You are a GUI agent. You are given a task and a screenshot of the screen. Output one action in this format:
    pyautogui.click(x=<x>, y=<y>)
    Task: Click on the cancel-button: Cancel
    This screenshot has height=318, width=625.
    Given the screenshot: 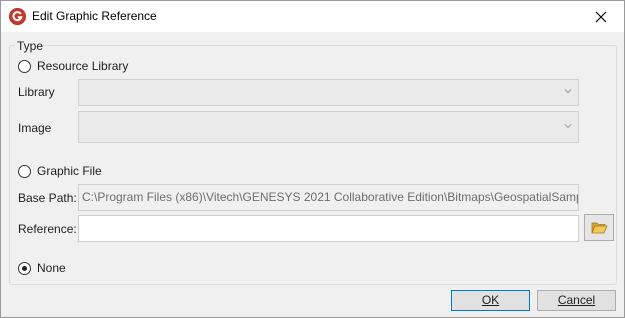 What is the action you would take?
    pyautogui.click(x=576, y=300)
    